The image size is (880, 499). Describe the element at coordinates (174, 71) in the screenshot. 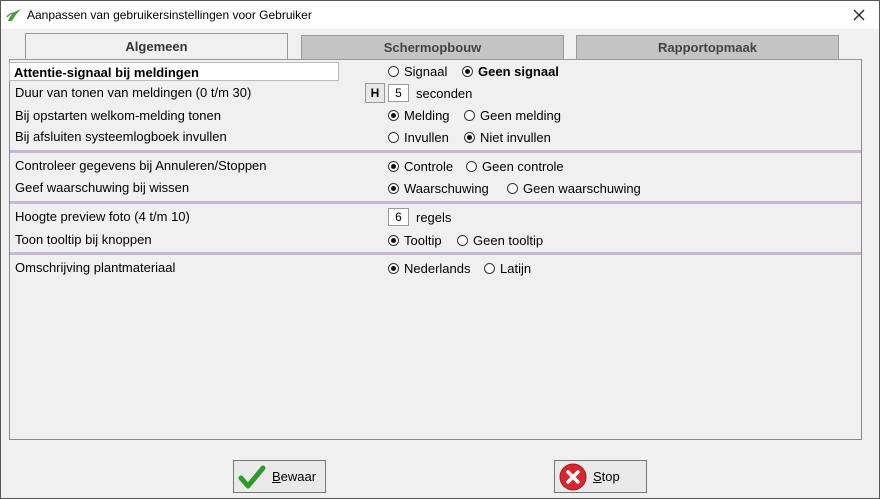

I see `attention-label: Attentie-signaal bij meldingen` at that location.